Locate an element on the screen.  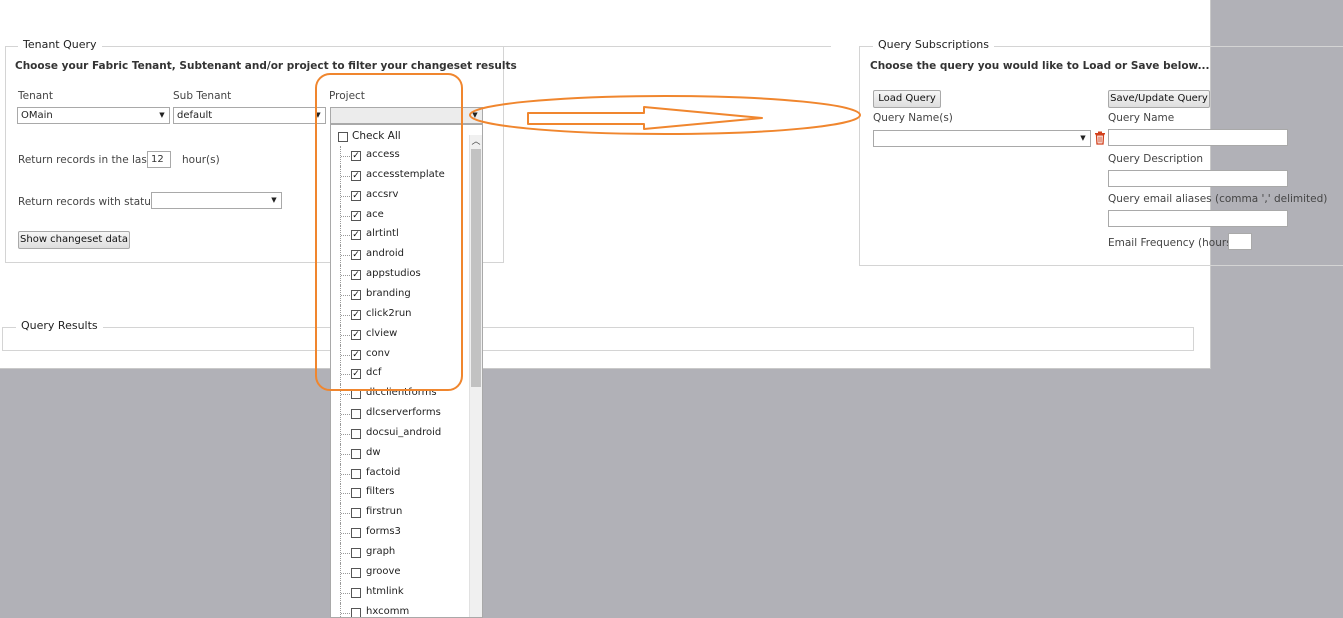
project-option: ✓ conv is located at coordinates (401, 354).